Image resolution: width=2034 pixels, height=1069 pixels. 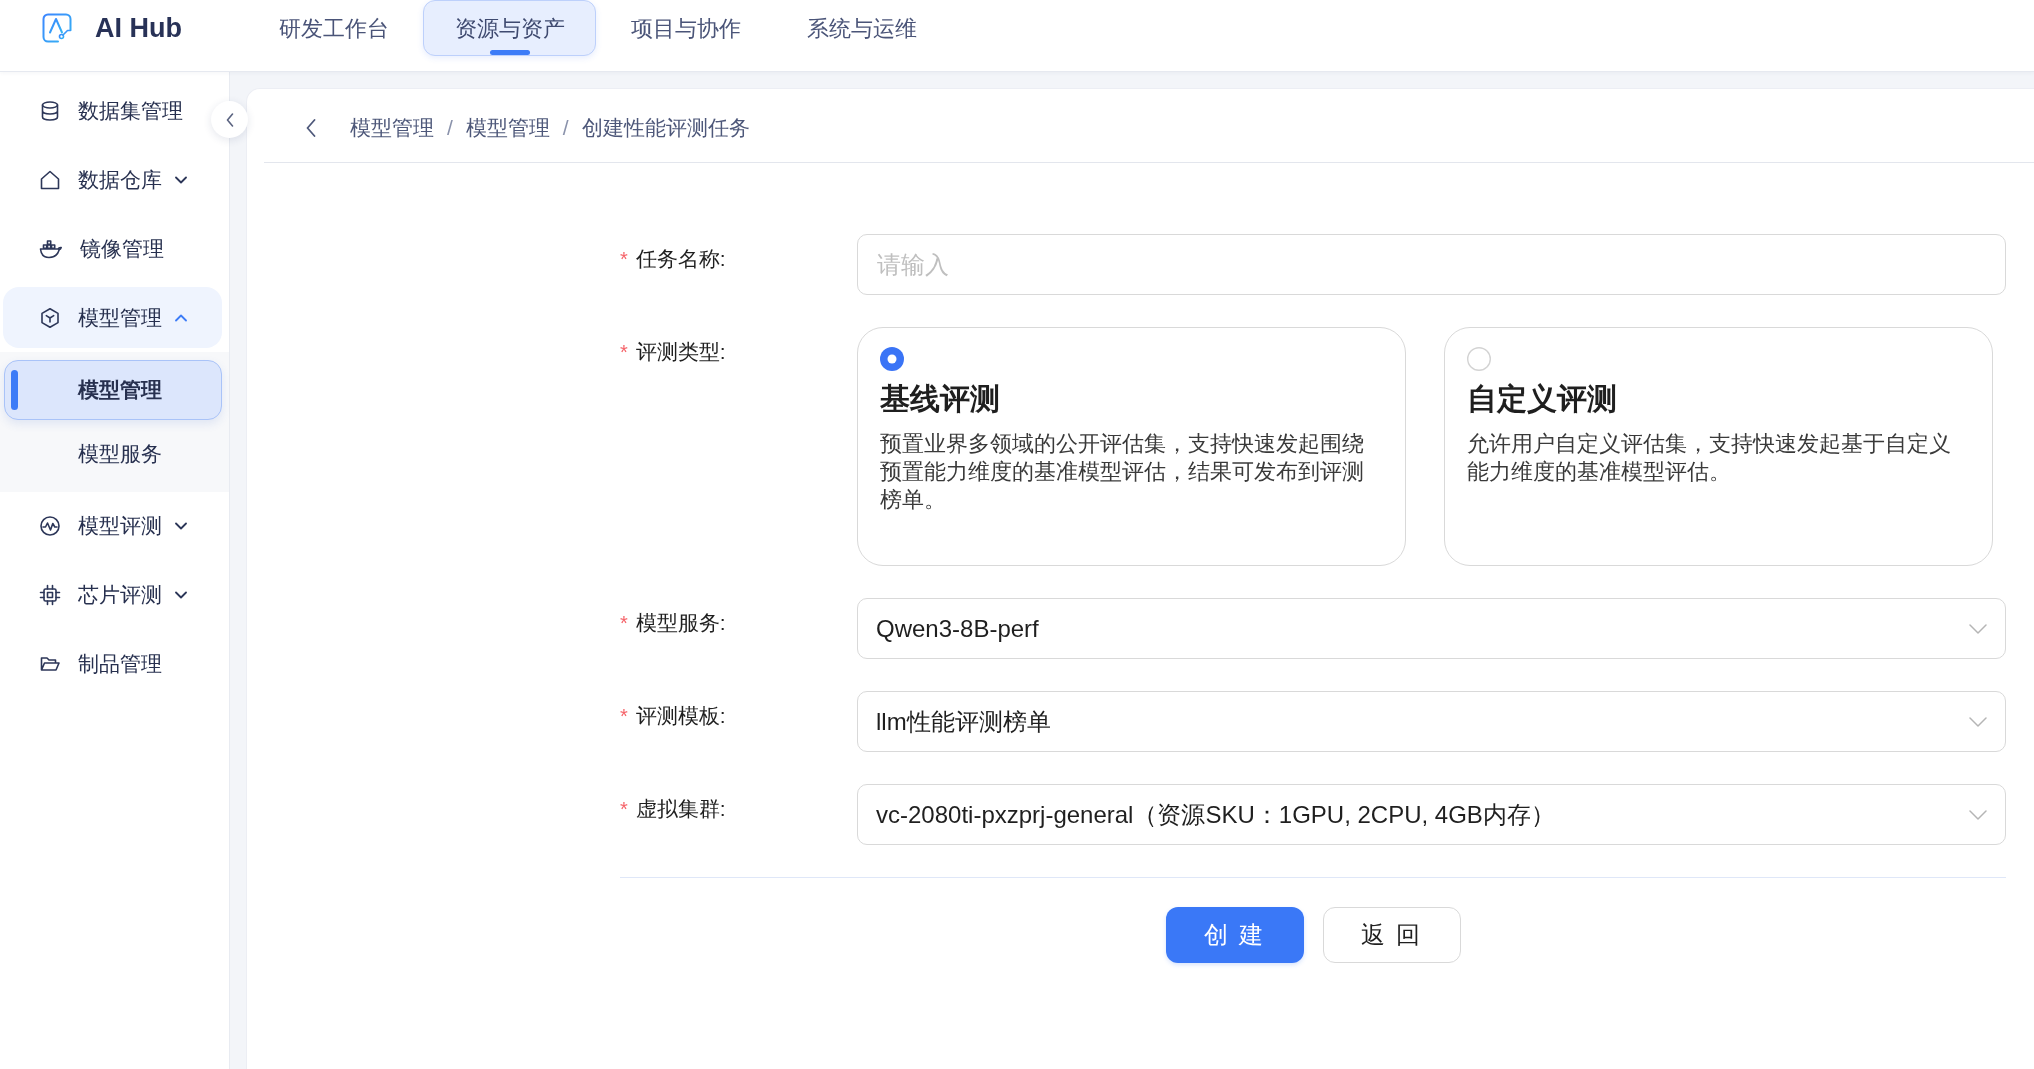 I want to click on create-button: 创 建, so click(x=1234, y=935).